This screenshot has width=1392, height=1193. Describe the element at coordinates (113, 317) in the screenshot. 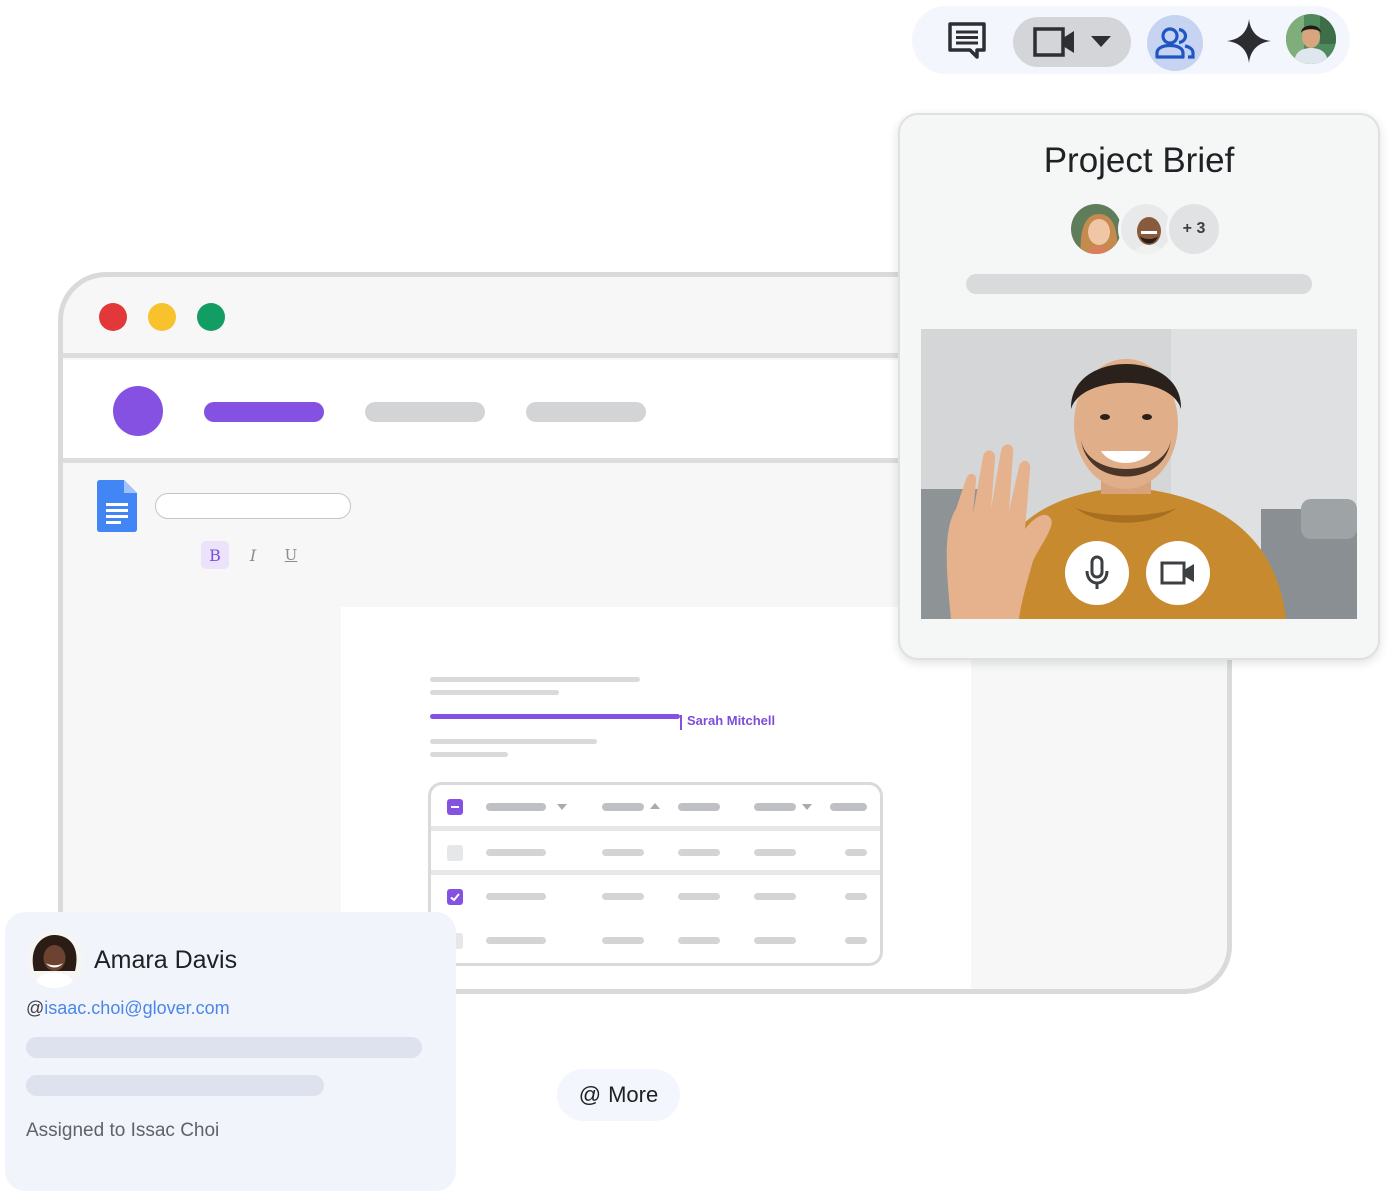

I see `close-window-button` at that location.